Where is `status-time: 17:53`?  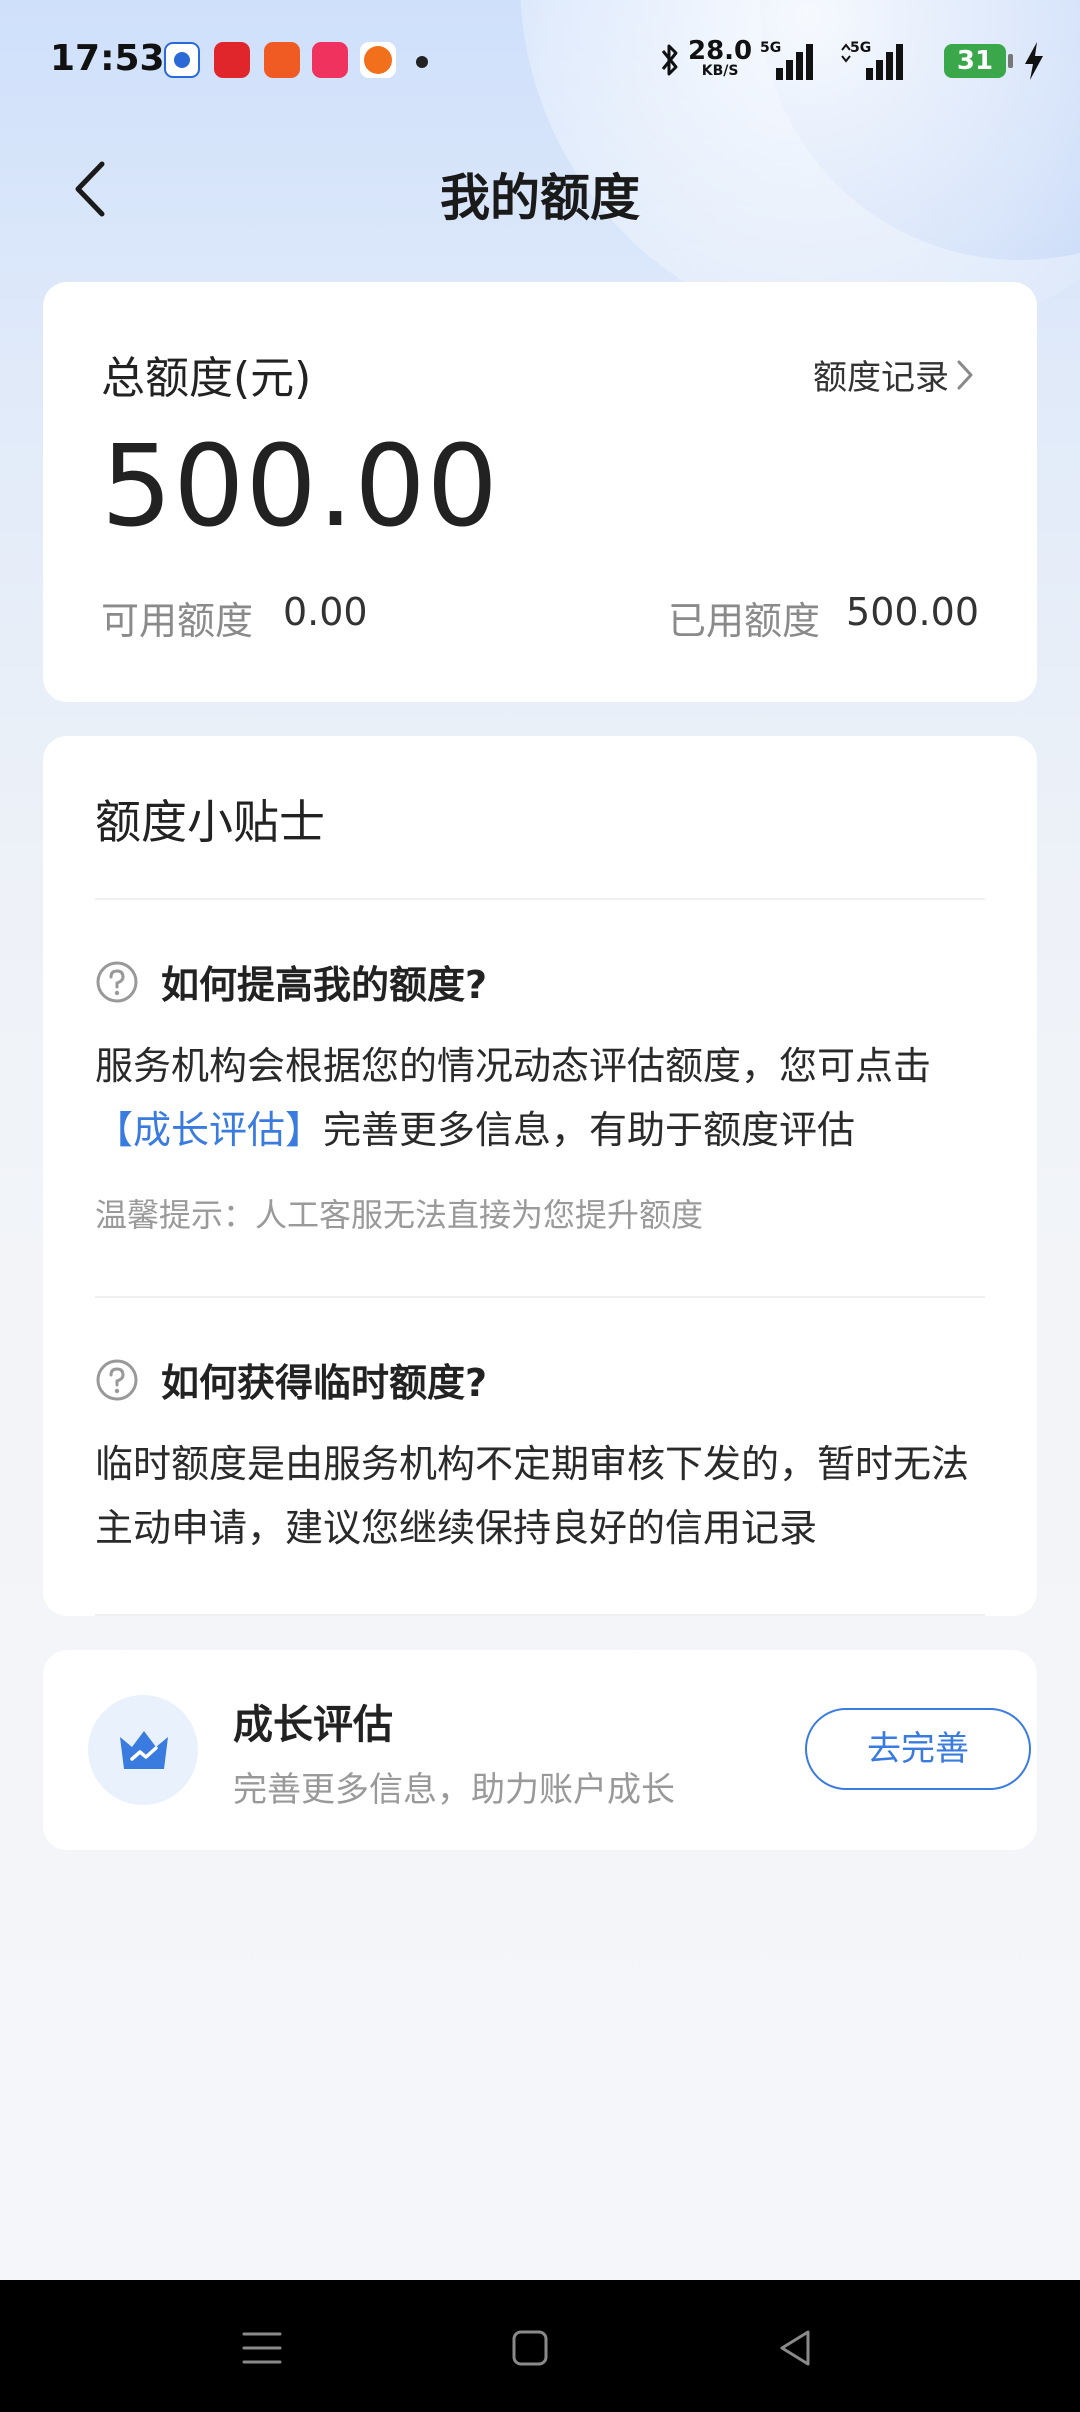
status-time: 17:53 is located at coordinates (107, 58).